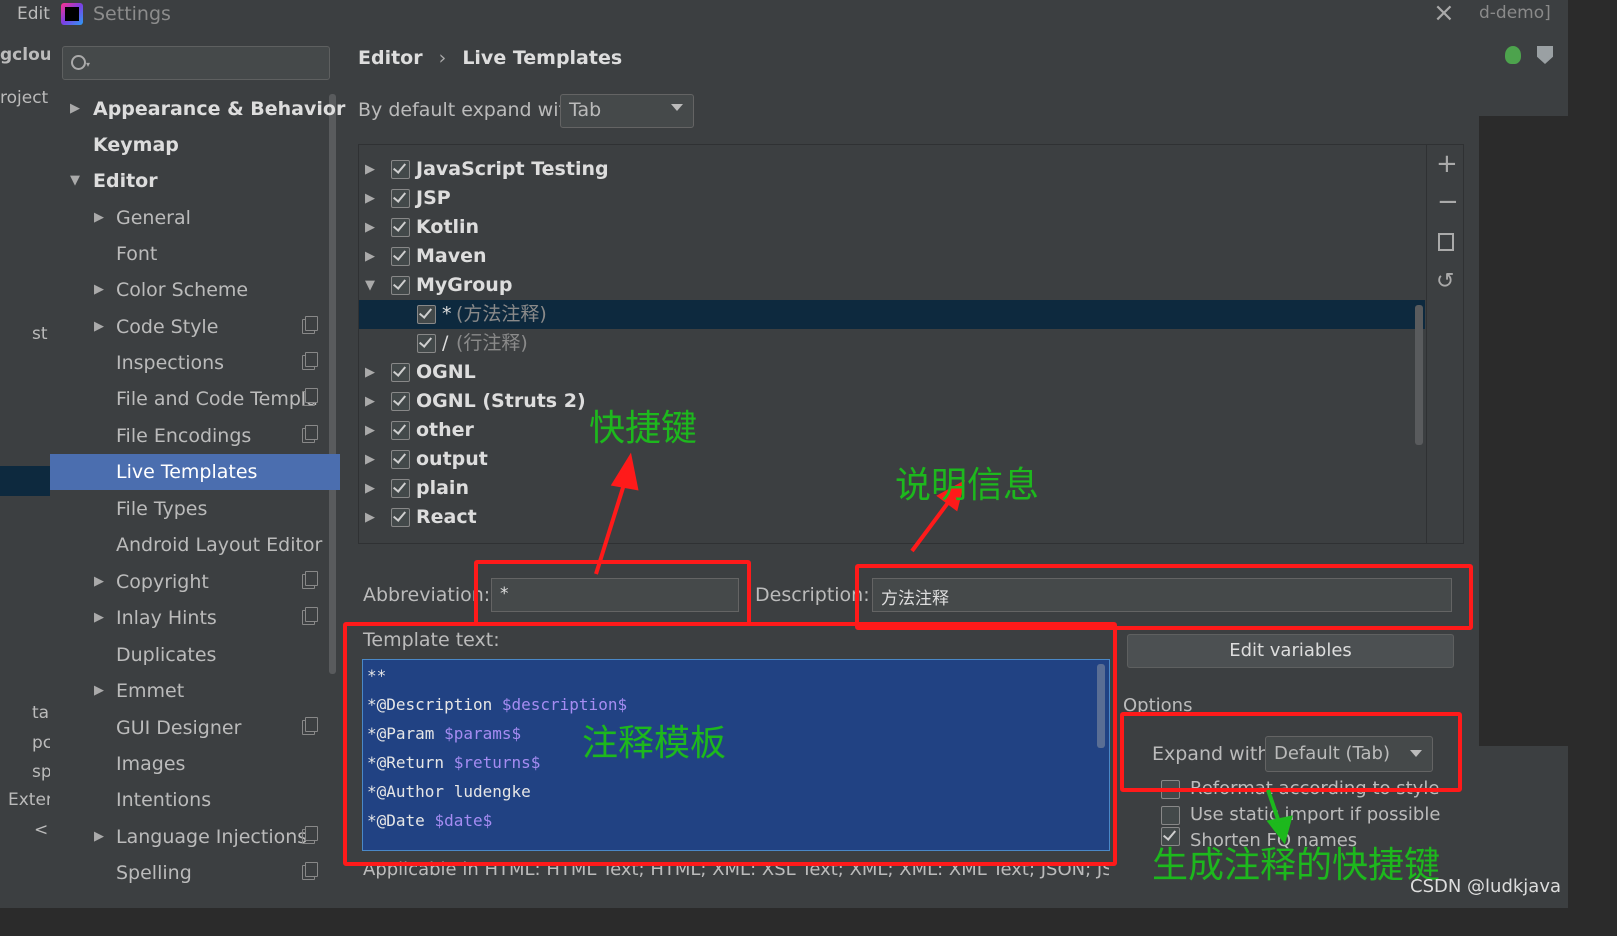  I want to click on annotation-description: 说明信息, so click(967, 485).